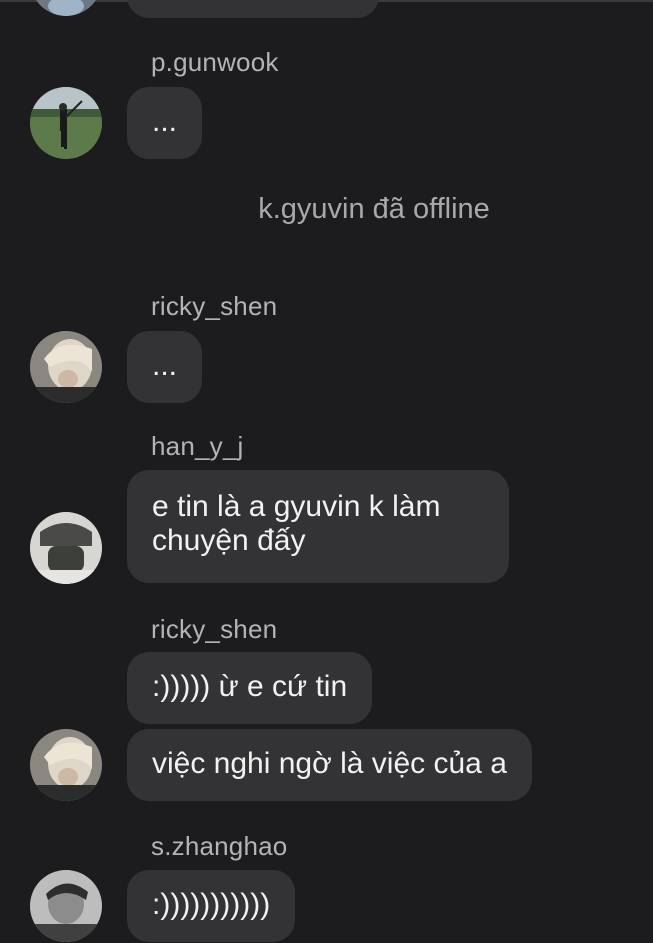 The height and width of the screenshot is (943, 653). I want to click on message-bubble: :))))) ừ e cứ tin, so click(250, 688).